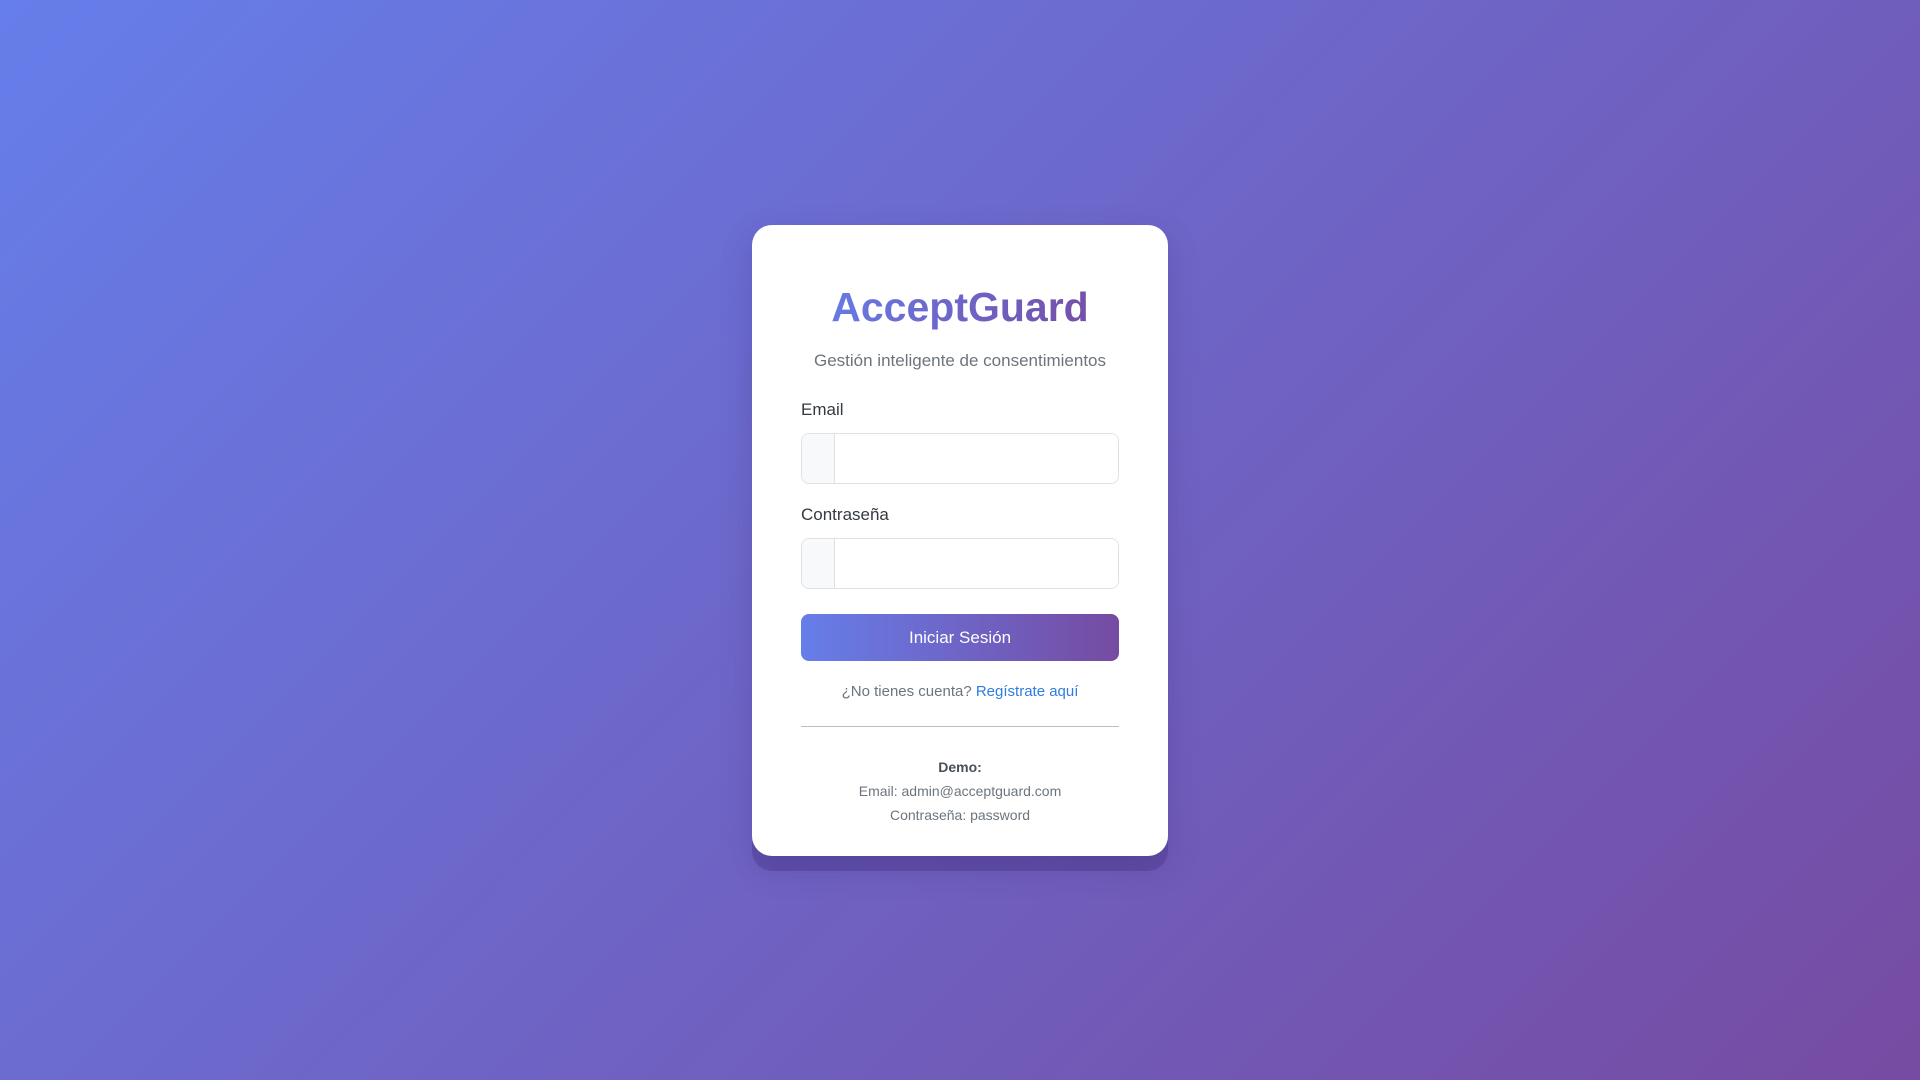 The width and height of the screenshot is (1920, 1080). What do you see at coordinates (818, 458) in the screenshot?
I see `email-icon` at bounding box center [818, 458].